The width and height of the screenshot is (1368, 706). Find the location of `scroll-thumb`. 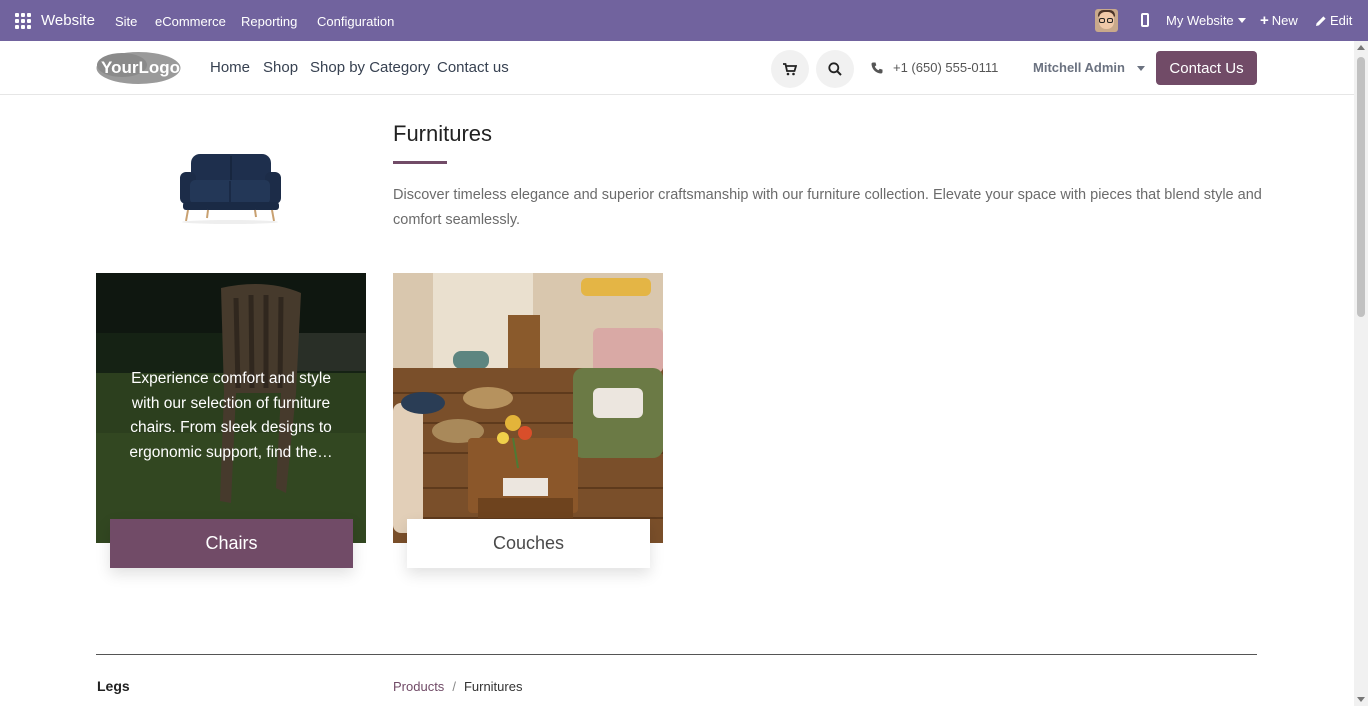

scroll-thumb is located at coordinates (1361, 187).